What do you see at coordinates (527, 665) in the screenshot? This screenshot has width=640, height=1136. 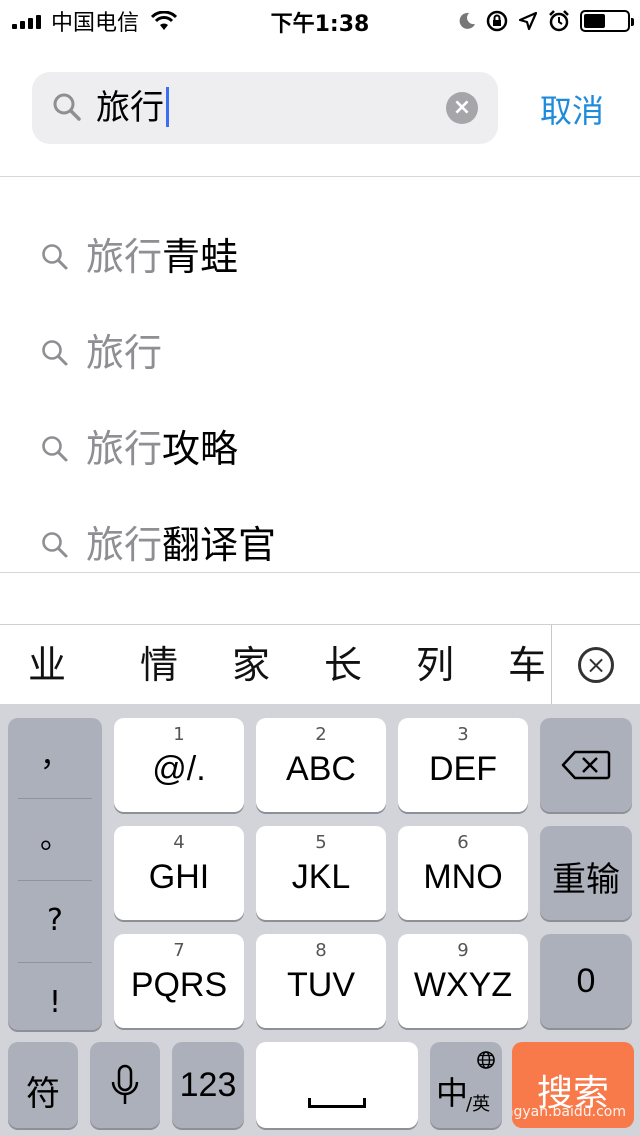 I see `candidate-item: 车` at bounding box center [527, 665].